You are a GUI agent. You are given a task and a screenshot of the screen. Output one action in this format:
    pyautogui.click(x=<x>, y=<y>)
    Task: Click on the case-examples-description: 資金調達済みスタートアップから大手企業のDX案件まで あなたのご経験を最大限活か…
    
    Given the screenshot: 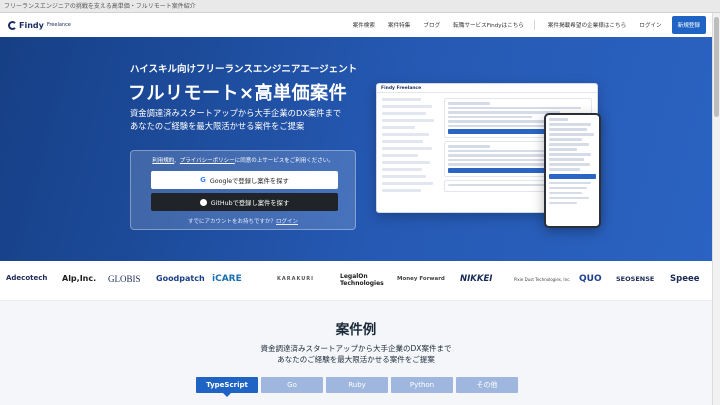 What is the action you would take?
    pyautogui.click(x=356, y=354)
    